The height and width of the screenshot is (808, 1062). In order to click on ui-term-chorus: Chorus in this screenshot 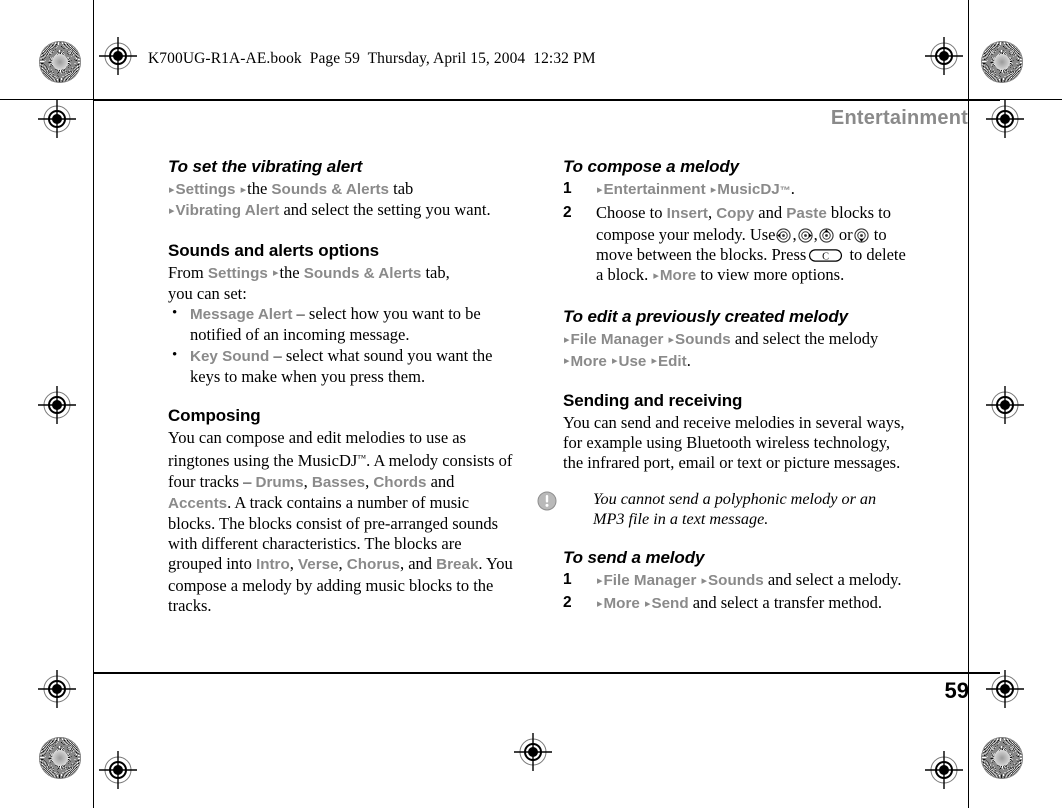, I will do `click(373, 565)`.